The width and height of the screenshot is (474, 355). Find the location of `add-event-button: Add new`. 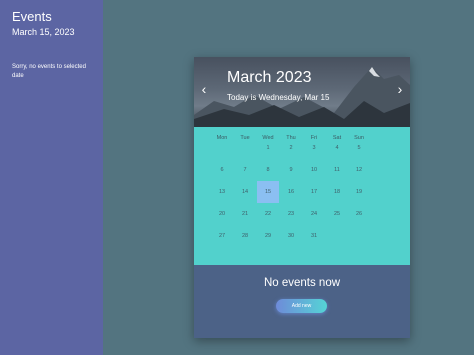

add-event-button: Add new is located at coordinates (301, 306).